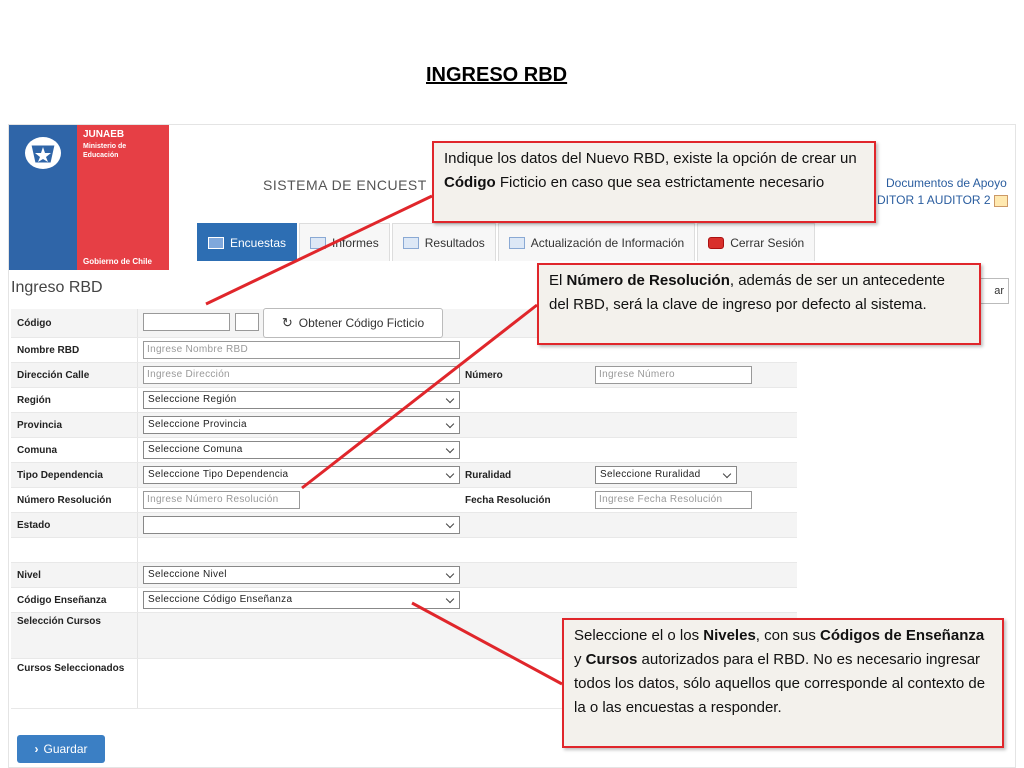 This screenshot has width=1024, height=768. Describe the element at coordinates (607, 242) in the screenshot. I see `tab-label: Actualización de Información` at that location.